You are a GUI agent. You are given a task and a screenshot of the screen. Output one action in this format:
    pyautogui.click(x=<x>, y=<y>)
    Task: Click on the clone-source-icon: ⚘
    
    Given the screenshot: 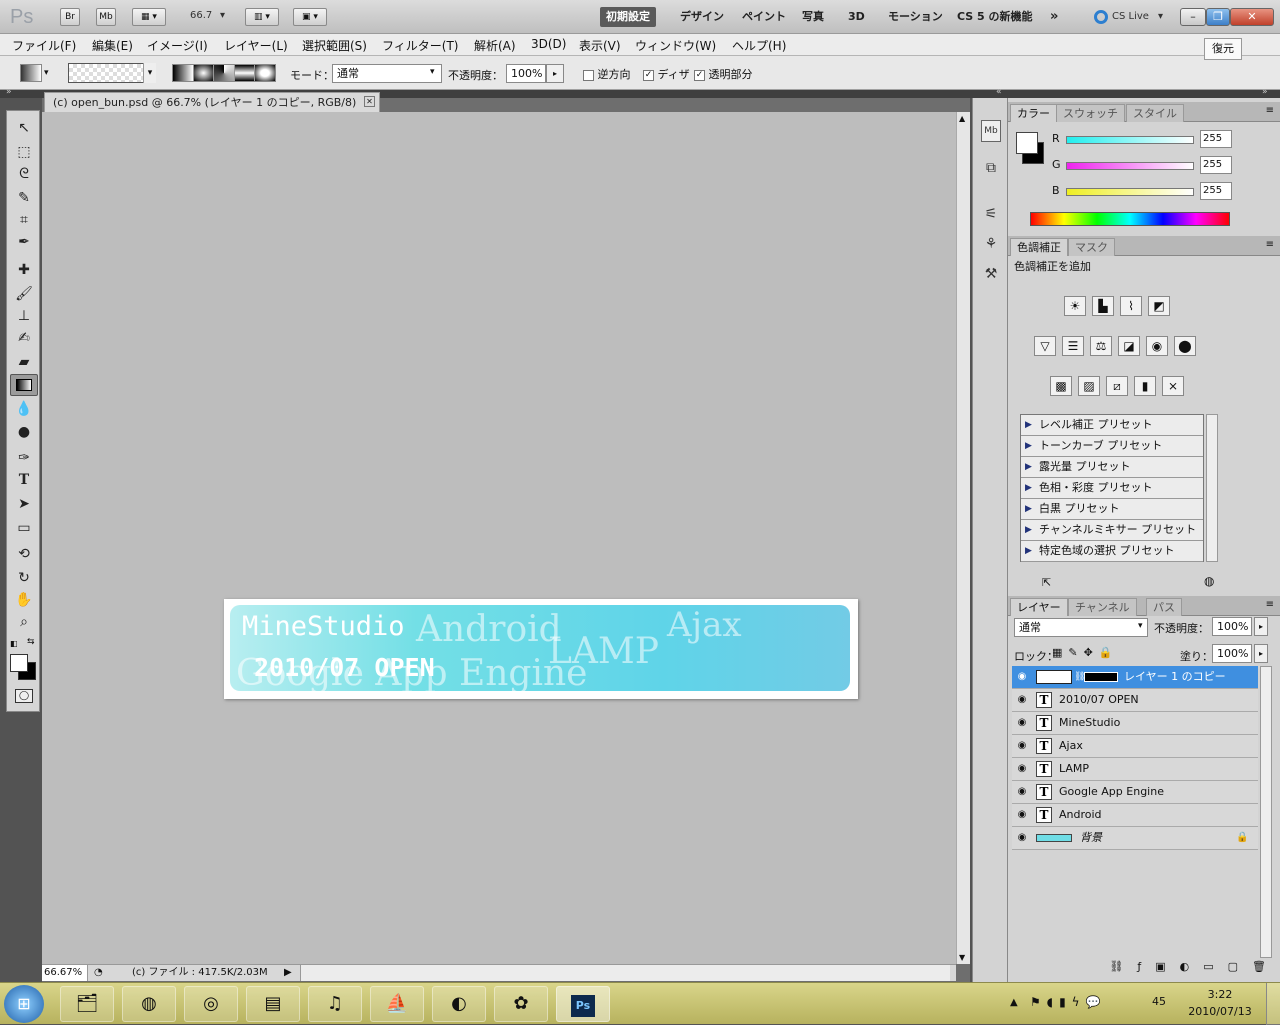 What is the action you would take?
    pyautogui.click(x=991, y=247)
    